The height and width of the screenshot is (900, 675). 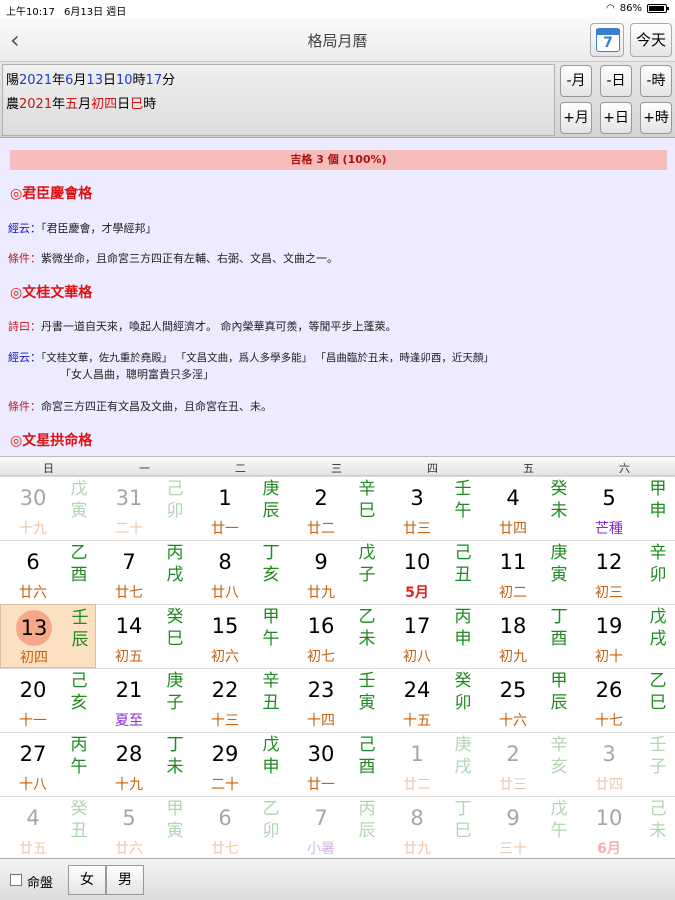 What do you see at coordinates (432, 636) in the screenshot?
I see `calendar-day: 17 初八 丙申` at bounding box center [432, 636].